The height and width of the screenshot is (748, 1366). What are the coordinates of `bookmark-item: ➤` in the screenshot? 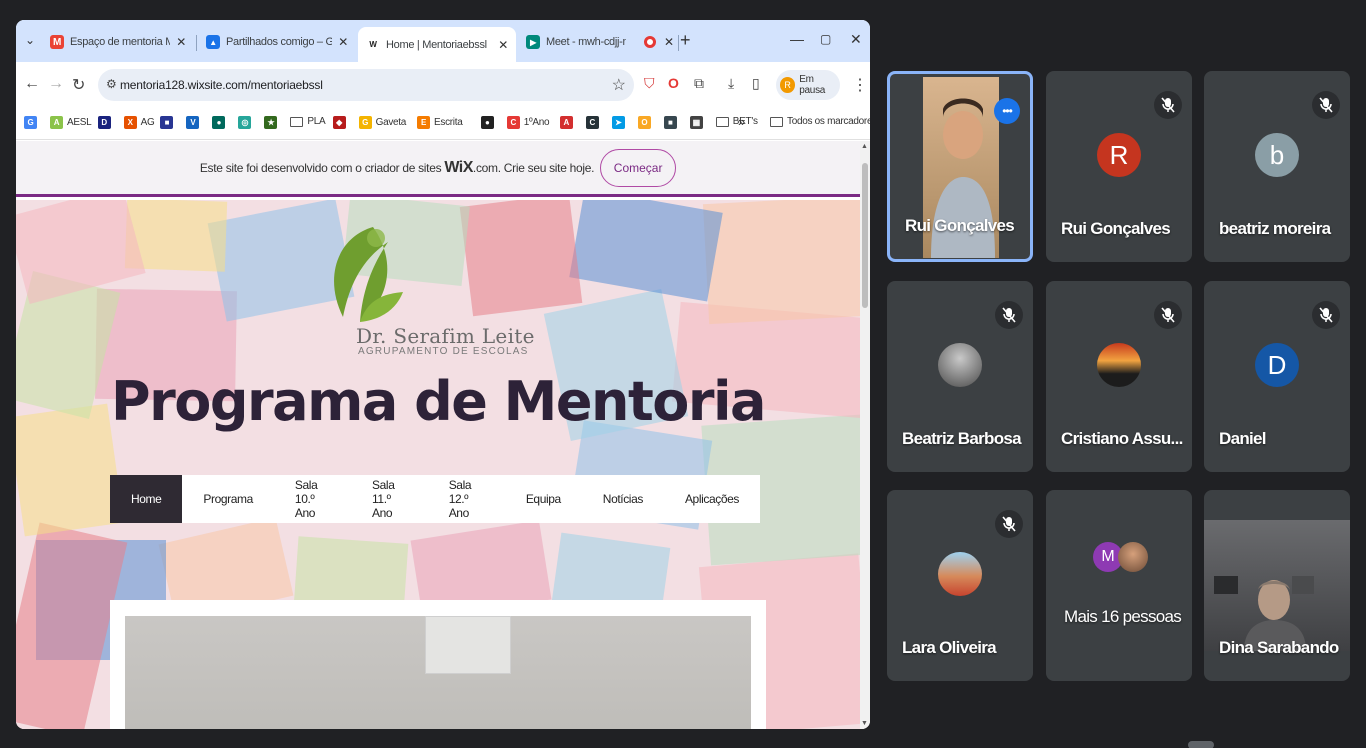 It's located at (620, 122).